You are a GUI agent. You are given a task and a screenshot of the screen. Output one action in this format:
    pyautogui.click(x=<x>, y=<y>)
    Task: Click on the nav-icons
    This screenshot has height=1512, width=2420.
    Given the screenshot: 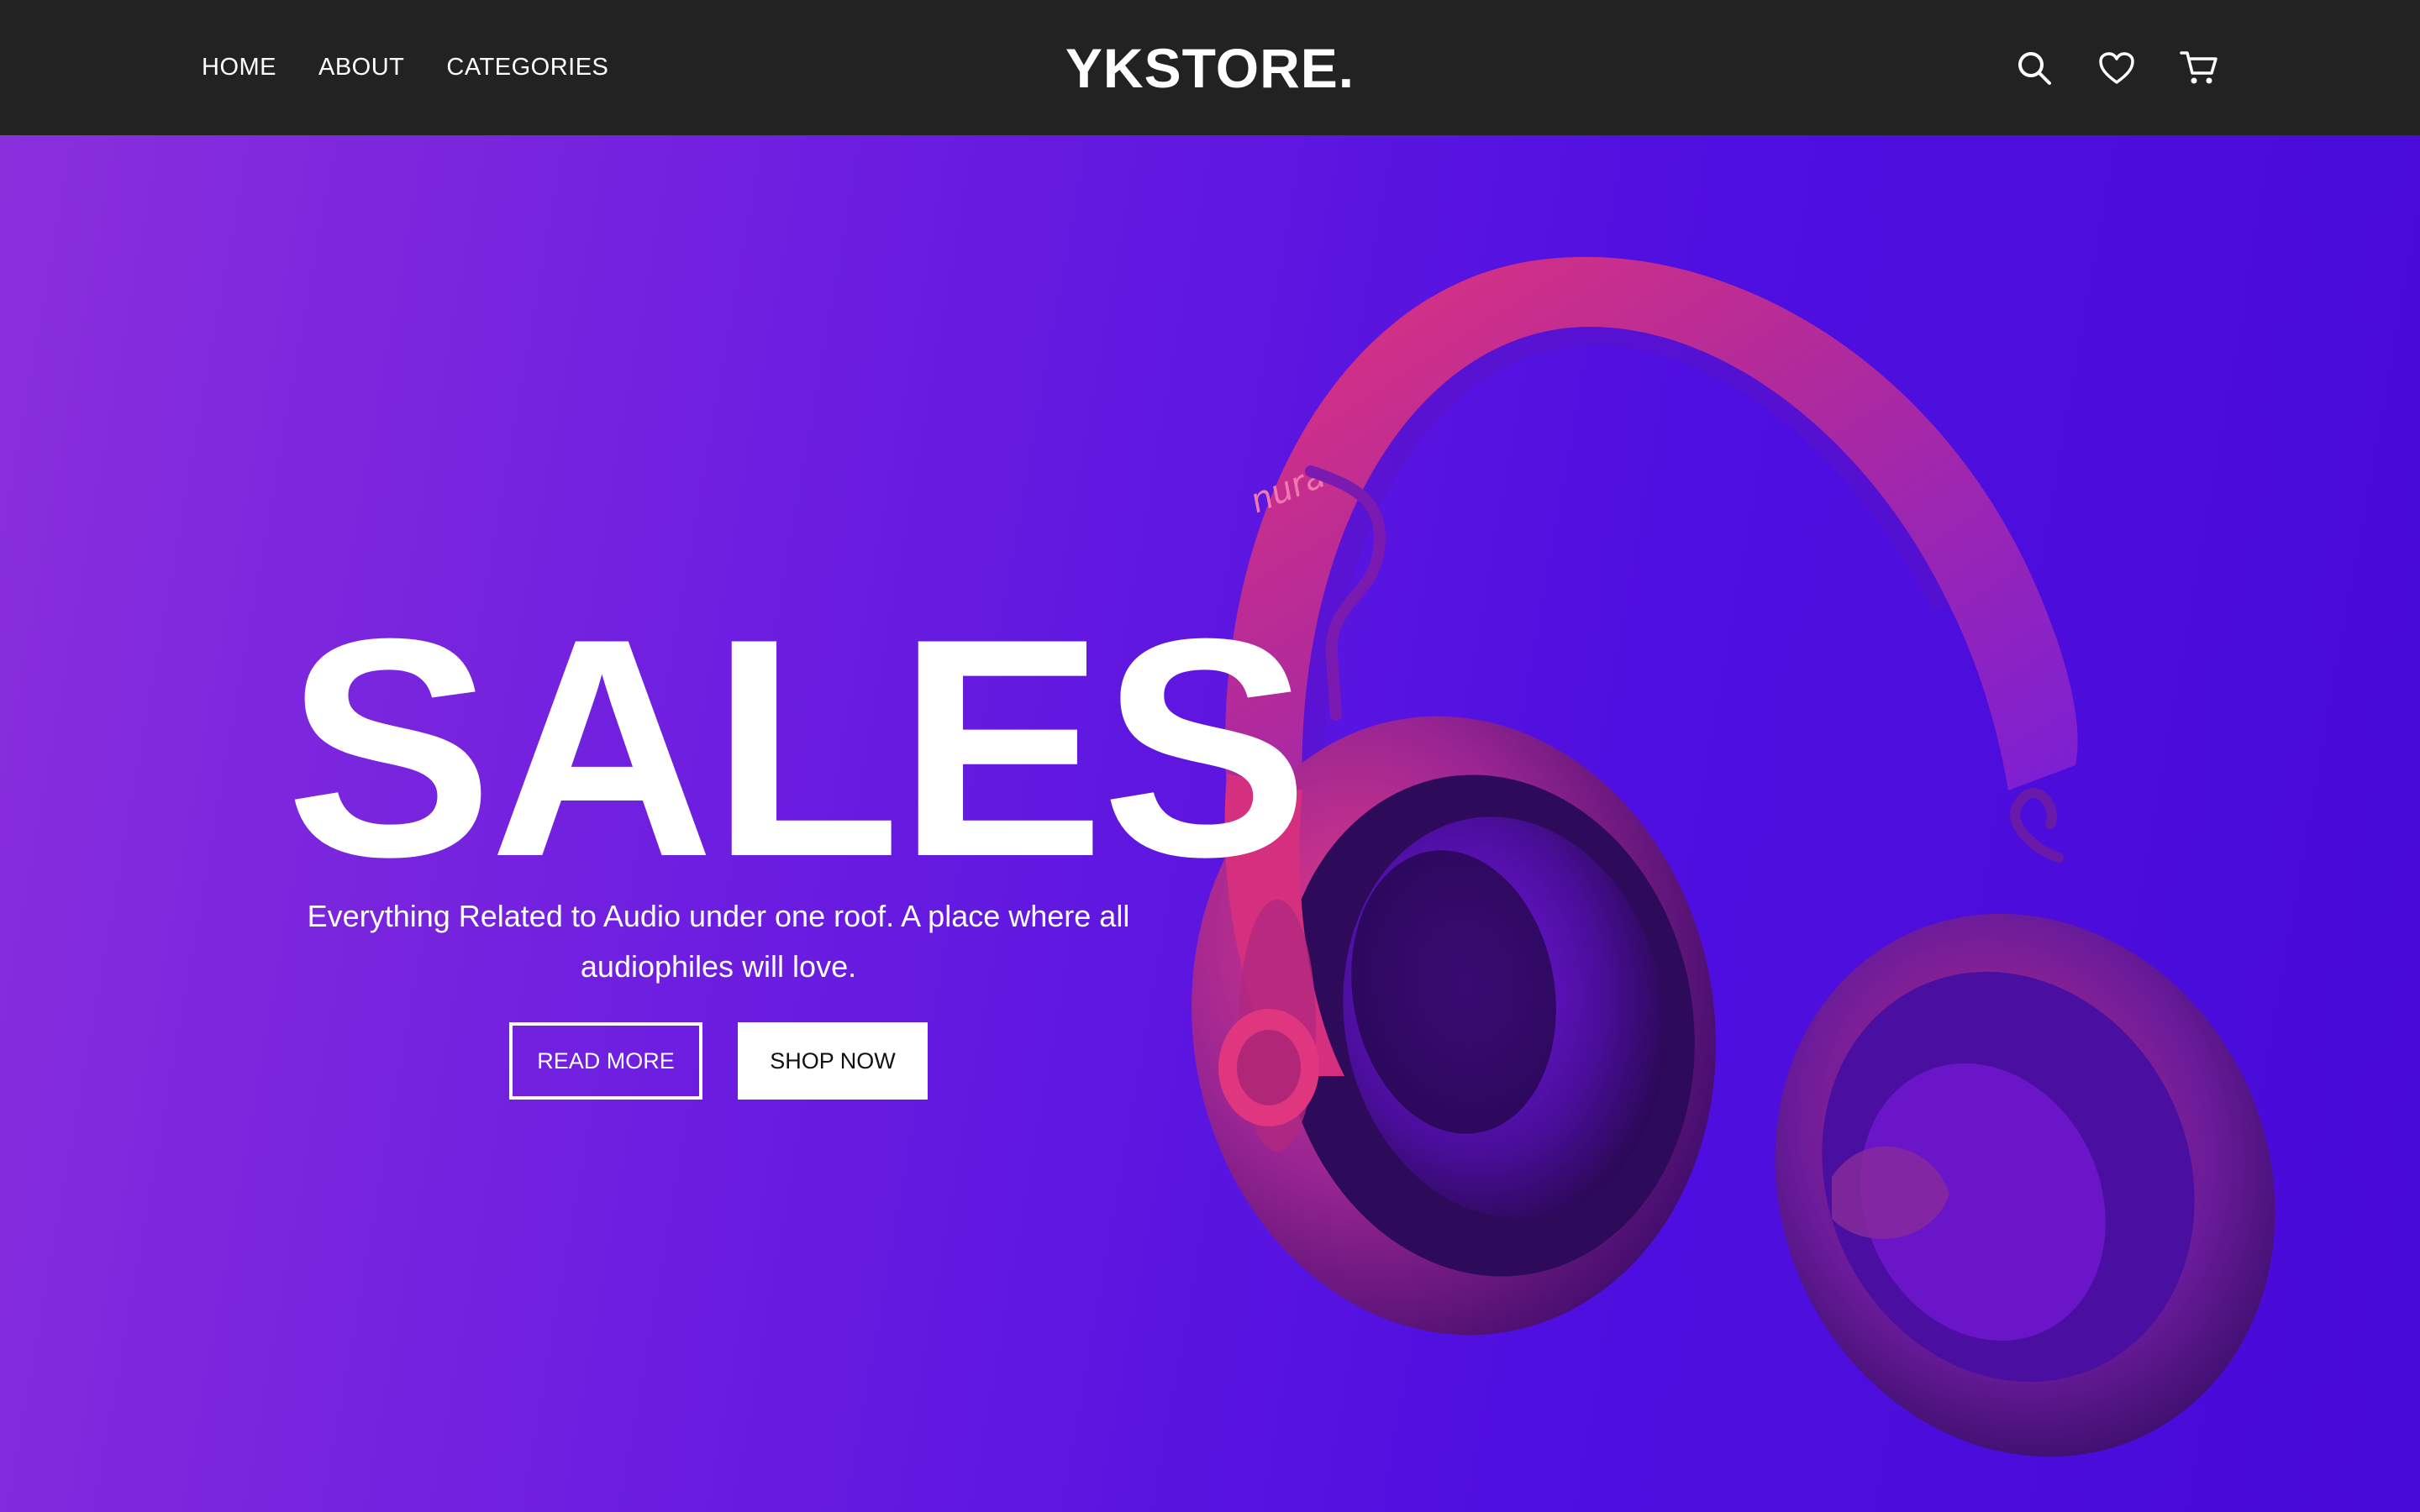 What is the action you would take?
    pyautogui.click(x=2116, y=67)
    